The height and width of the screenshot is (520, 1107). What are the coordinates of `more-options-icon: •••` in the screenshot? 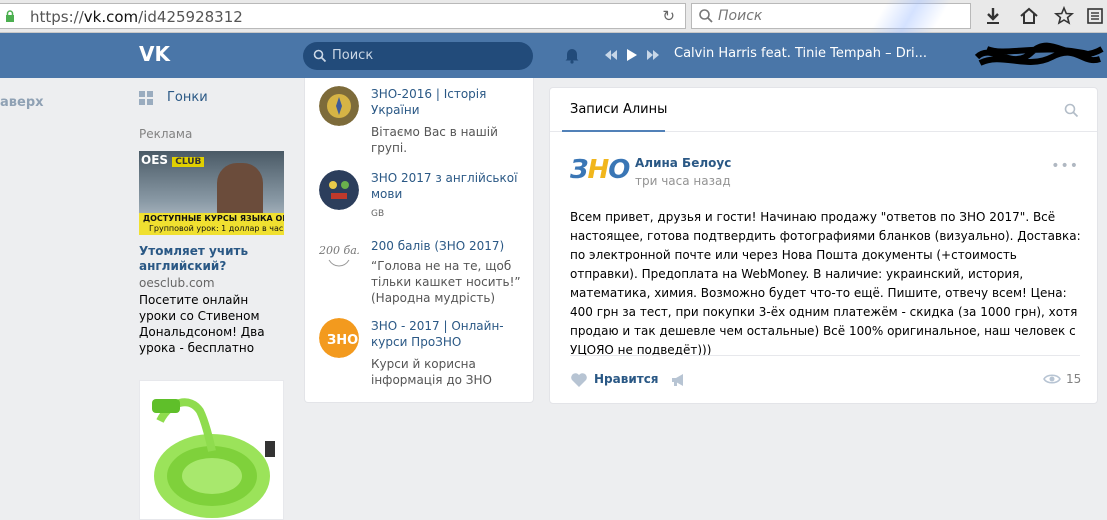 It's located at (1065, 166).